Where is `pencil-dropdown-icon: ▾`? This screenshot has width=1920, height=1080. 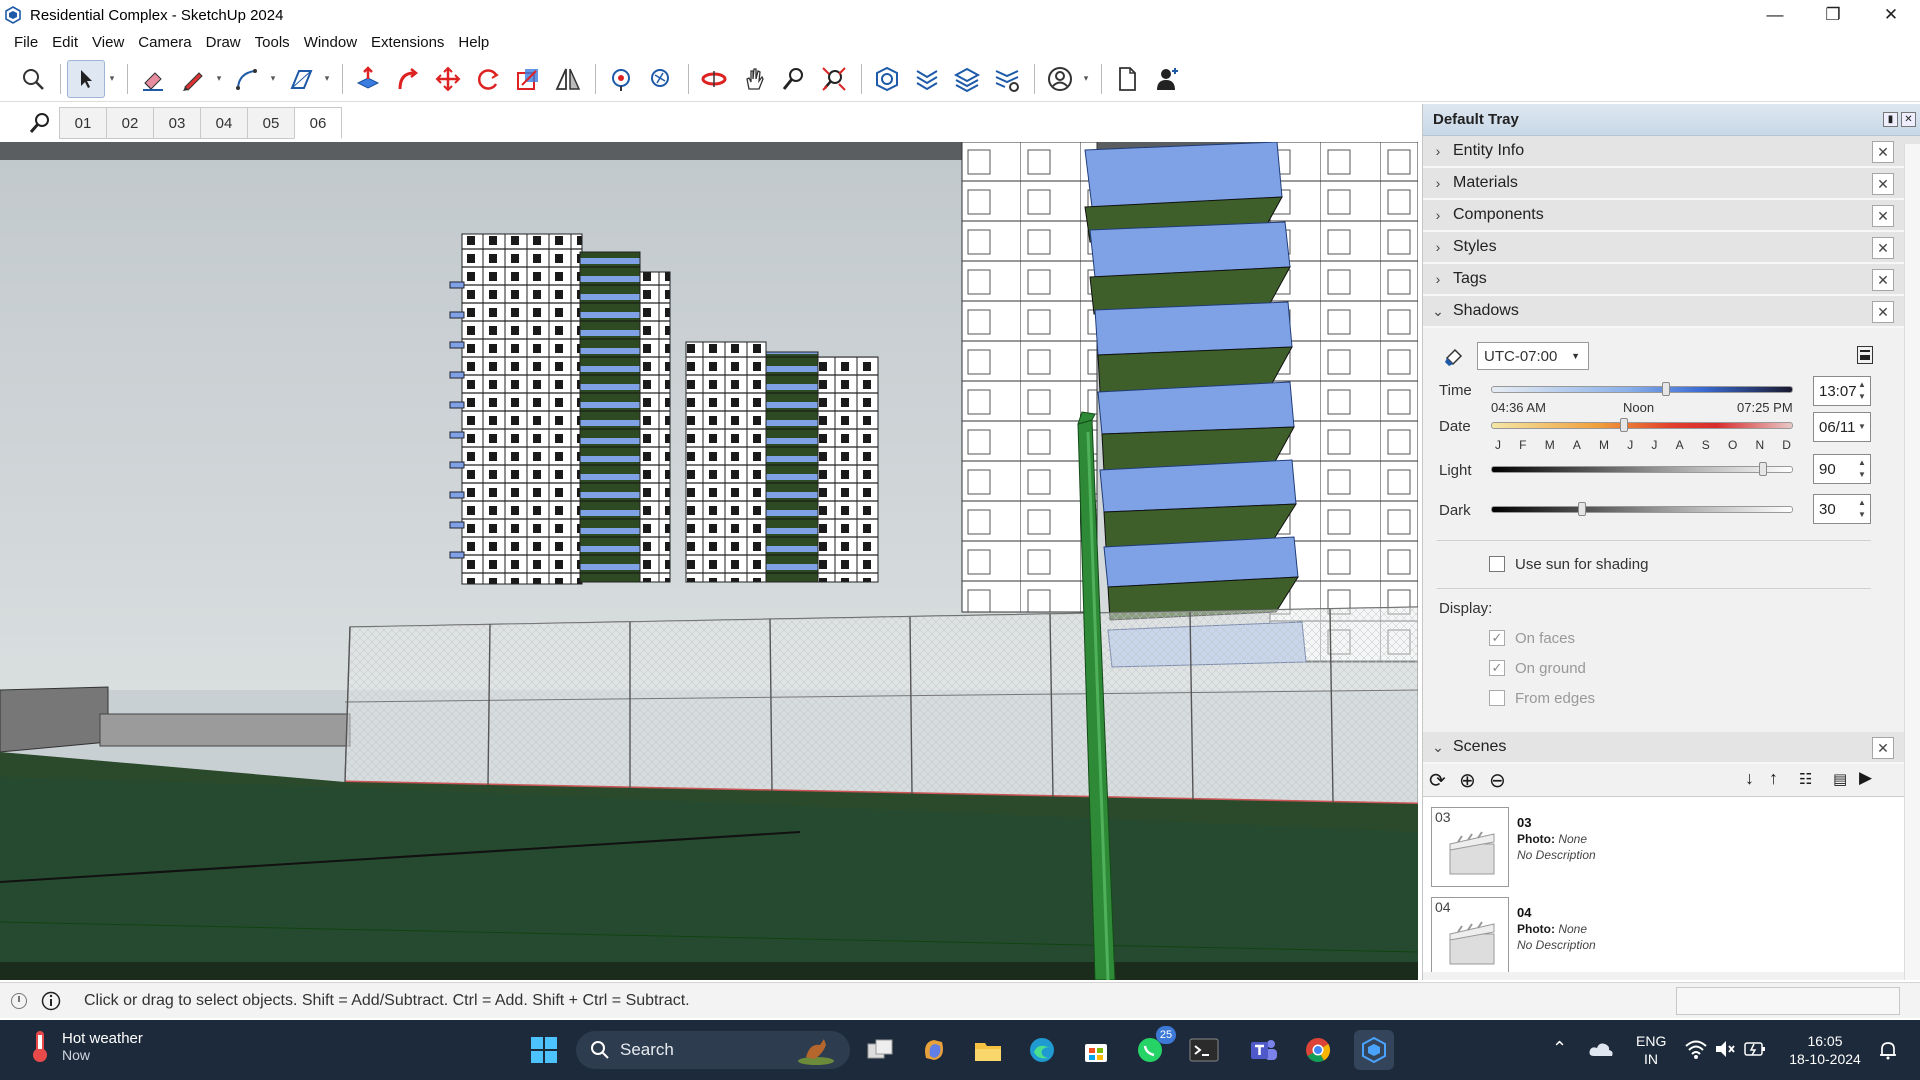
pencil-dropdown-icon: ▾ is located at coordinates (219, 79).